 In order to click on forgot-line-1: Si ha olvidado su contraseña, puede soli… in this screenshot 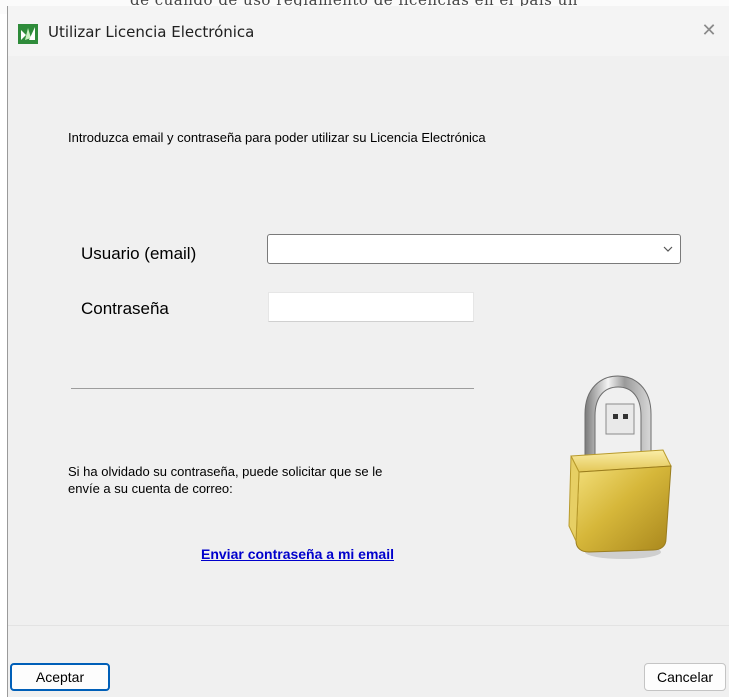, I will do `click(225, 471)`.